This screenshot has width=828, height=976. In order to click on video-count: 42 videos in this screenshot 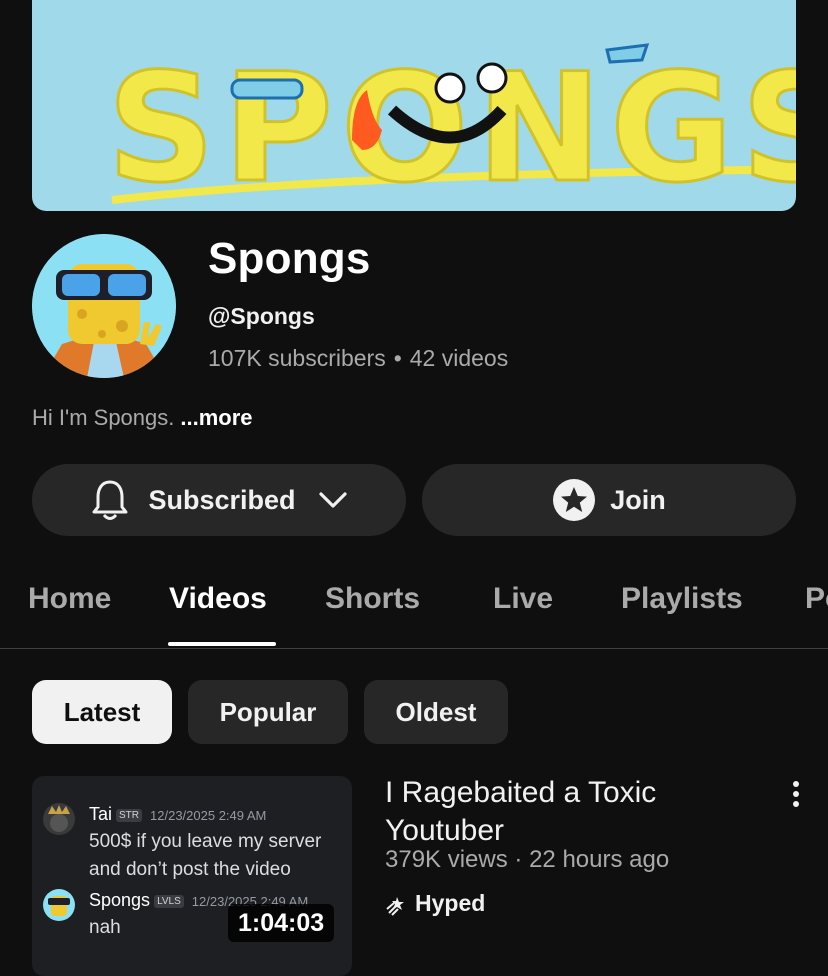, I will do `click(459, 358)`.